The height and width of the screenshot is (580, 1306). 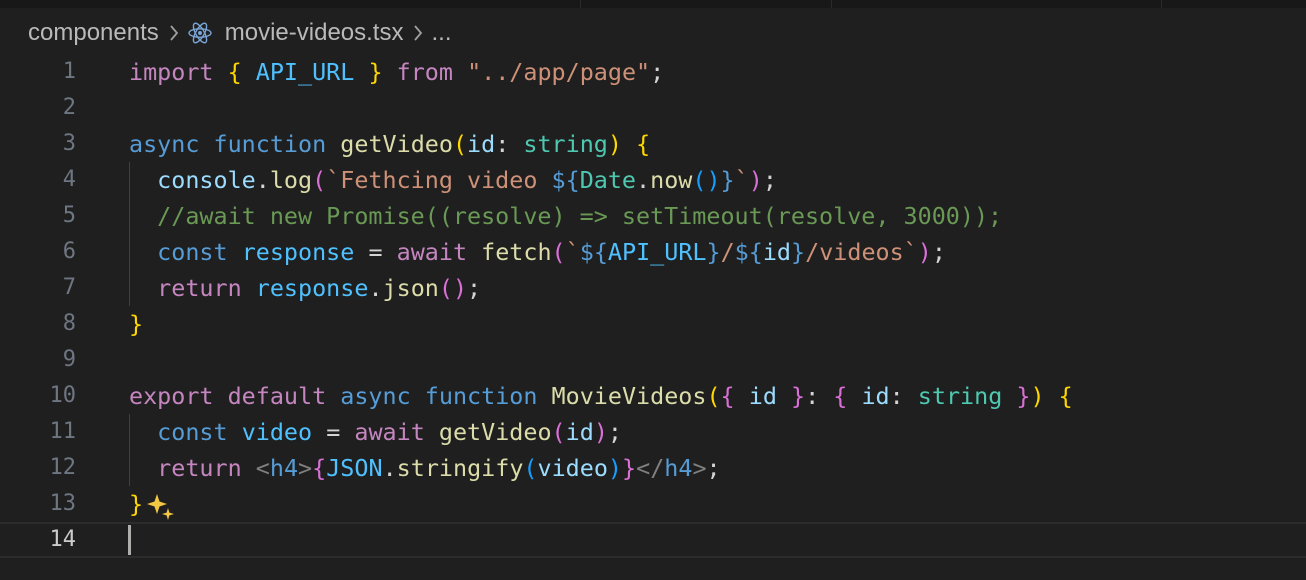 I want to click on line-number: 10, so click(x=63, y=395).